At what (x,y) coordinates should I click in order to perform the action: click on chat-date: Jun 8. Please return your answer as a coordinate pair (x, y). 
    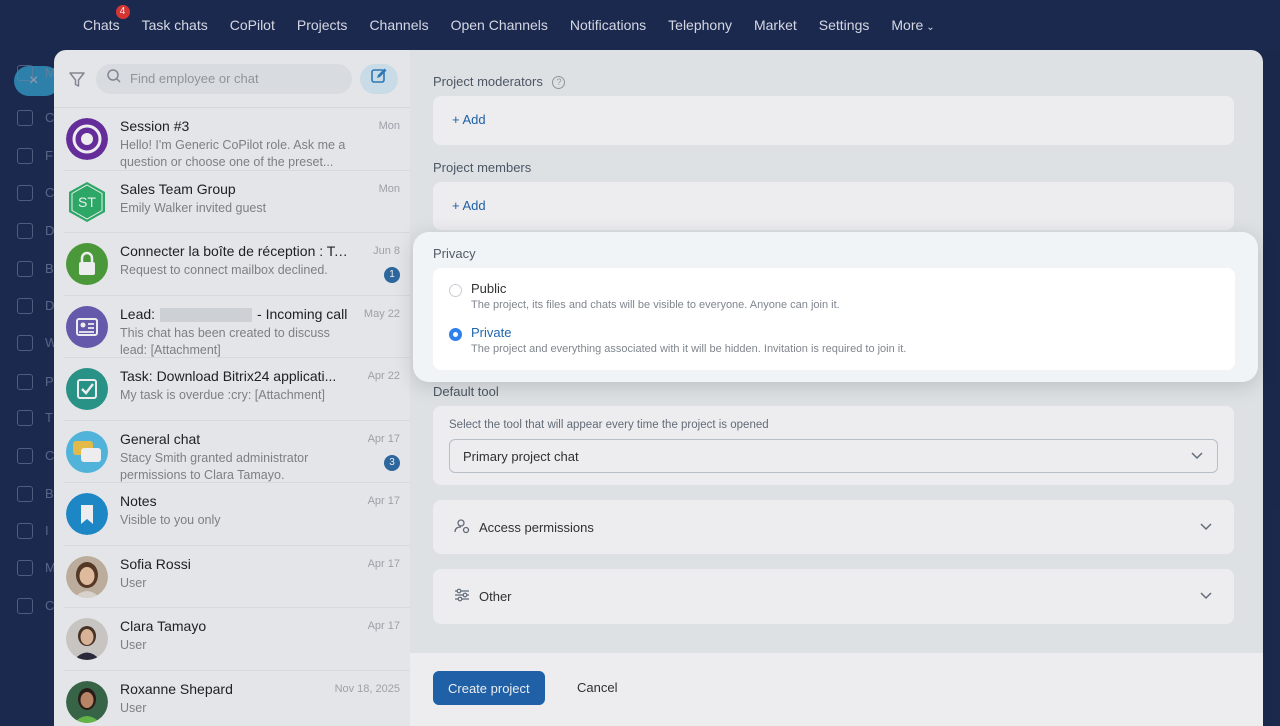
    Looking at the image, I should click on (386, 251).